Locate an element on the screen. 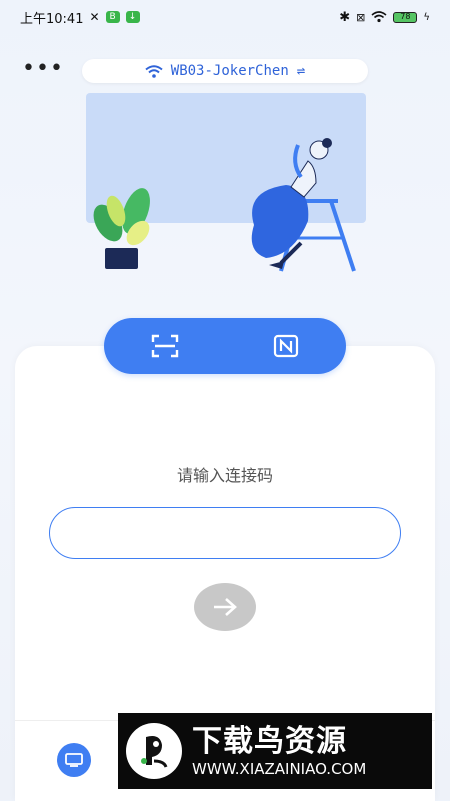 This screenshot has width=450, height=801. status-bar: 上午10:41 ✕ B ↓ ✱ ⊠ 78 ϟ is located at coordinates (225, 17).